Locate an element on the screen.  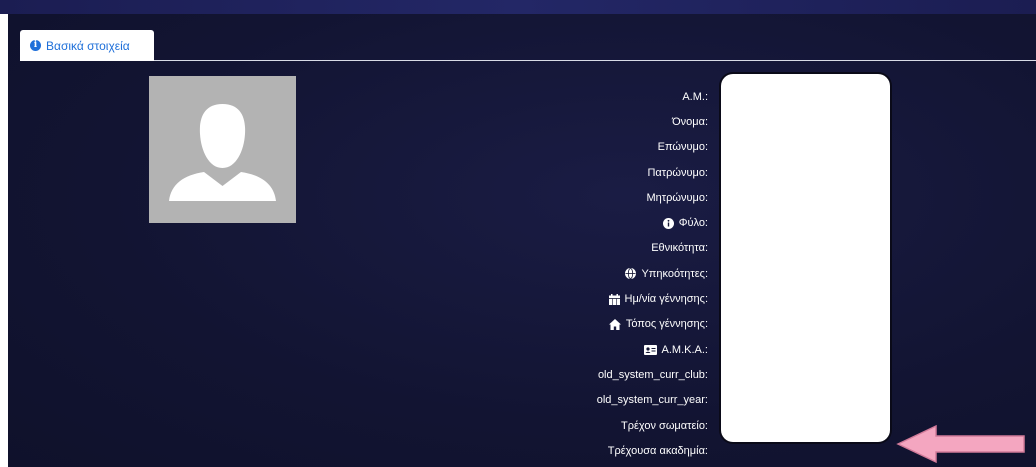
field-label: Α.Μ.: is located at coordinates (695, 96).